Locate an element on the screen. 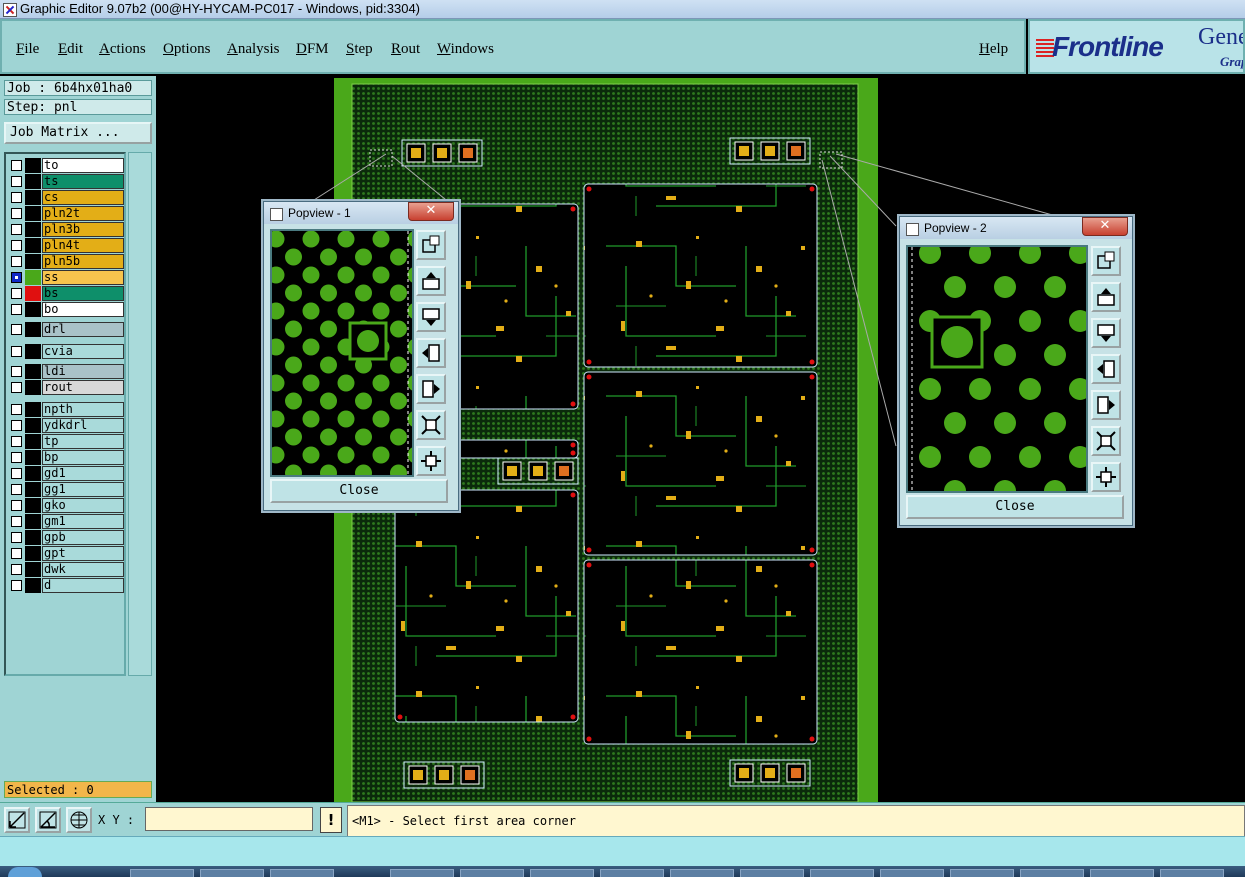  layer-name: d is located at coordinates (83, 585).